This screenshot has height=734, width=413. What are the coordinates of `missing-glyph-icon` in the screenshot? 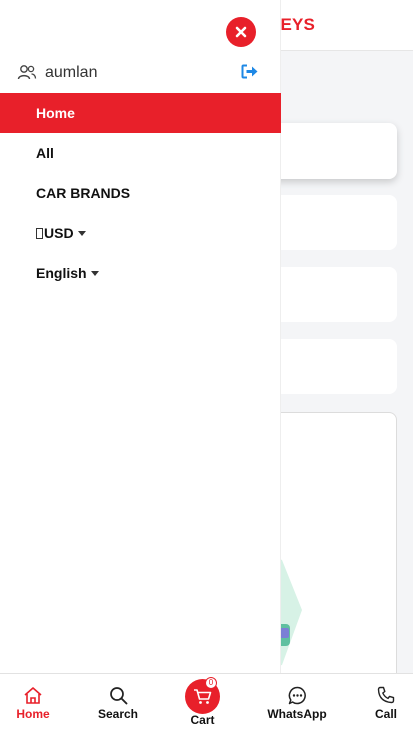 It's located at (39, 233).